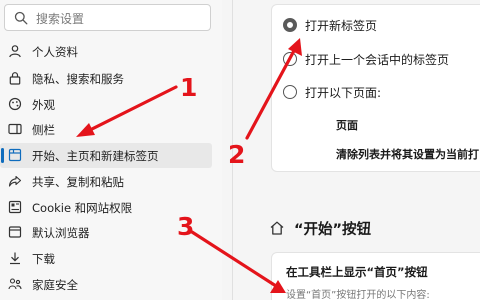 The width and height of the screenshot is (480, 300). I want to click on annotation-number-2: 2, so click(237, 154).